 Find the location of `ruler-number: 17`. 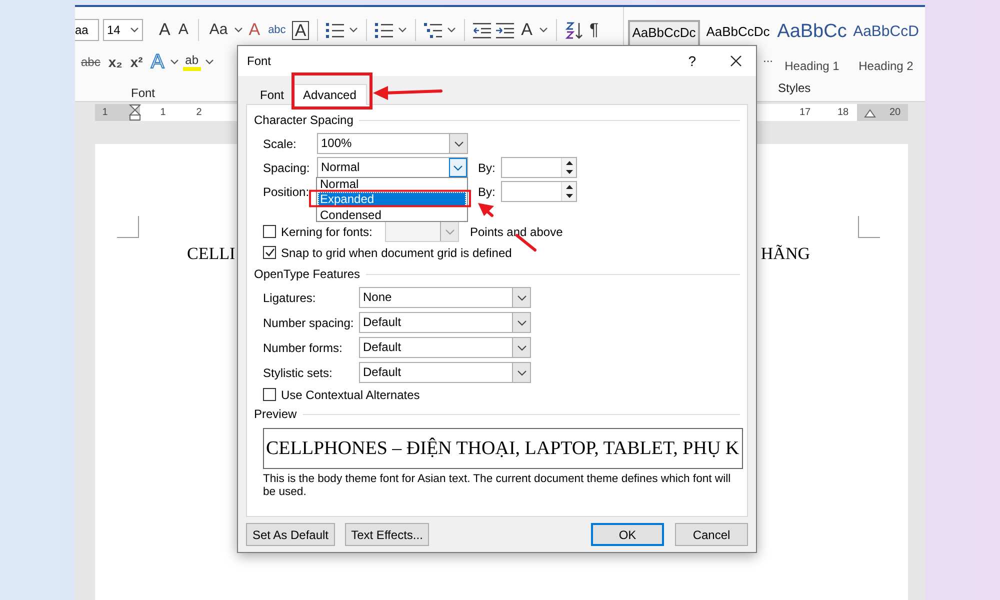

ruler-number: 17 is located at coordinates (805, 113).